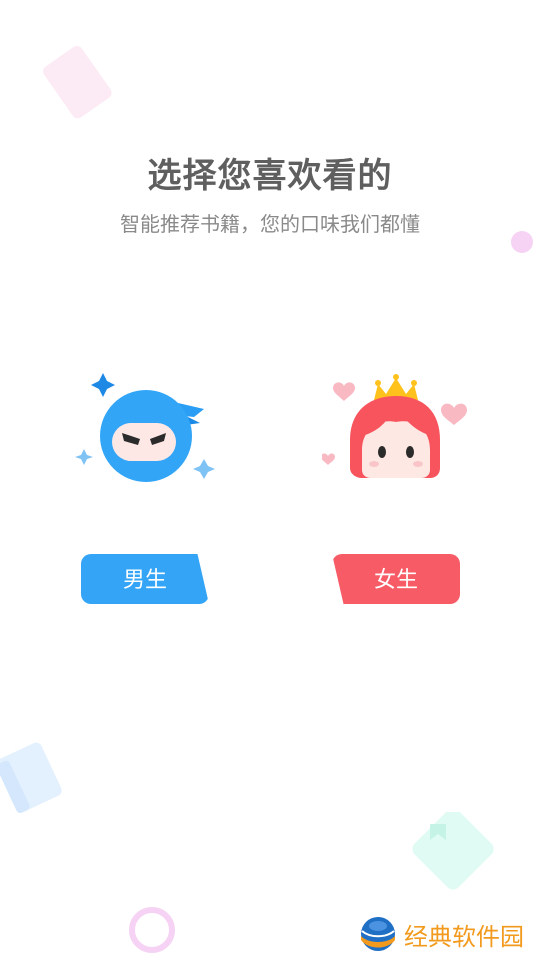  I want to click on male-avatar, so click(145, 430).